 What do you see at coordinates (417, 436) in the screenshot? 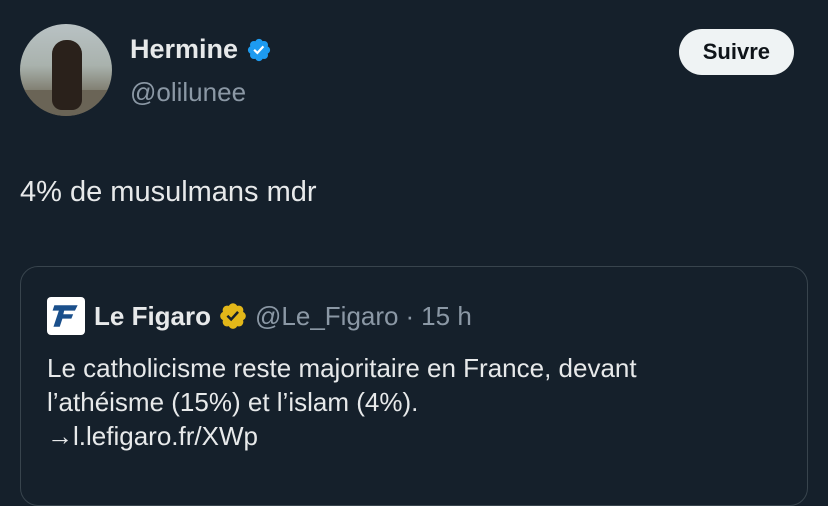
I see `quoted-text-link: →l.lefigaro.fr/XWp` at bounding box center [417, 436].